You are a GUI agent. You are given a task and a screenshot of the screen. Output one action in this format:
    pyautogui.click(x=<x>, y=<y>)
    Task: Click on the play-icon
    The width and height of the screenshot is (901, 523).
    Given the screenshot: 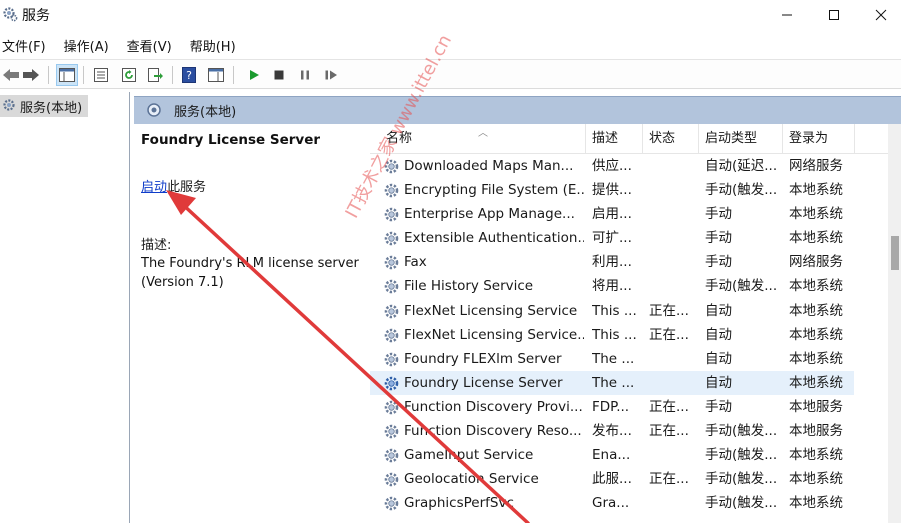 What is the action you would take?
    pyautogui.click(x=254, y=75)
    